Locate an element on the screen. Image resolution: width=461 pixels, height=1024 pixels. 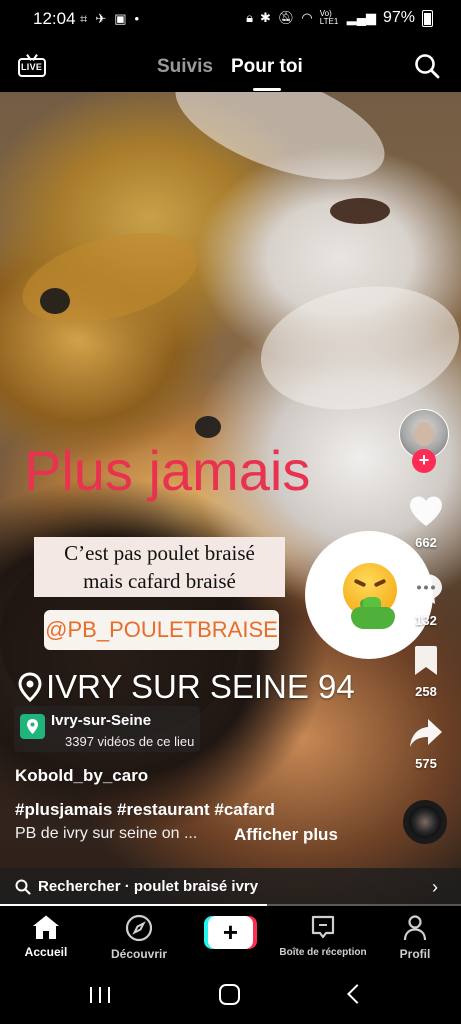
like-button: 662 is located at coordinates (426, 522).